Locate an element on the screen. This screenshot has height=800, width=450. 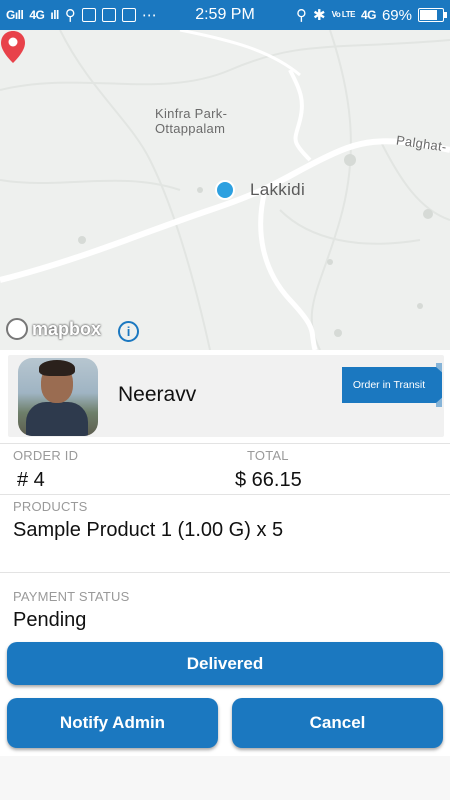
mapbox-logo-text: mapbox is located at coordinates (67, 328).